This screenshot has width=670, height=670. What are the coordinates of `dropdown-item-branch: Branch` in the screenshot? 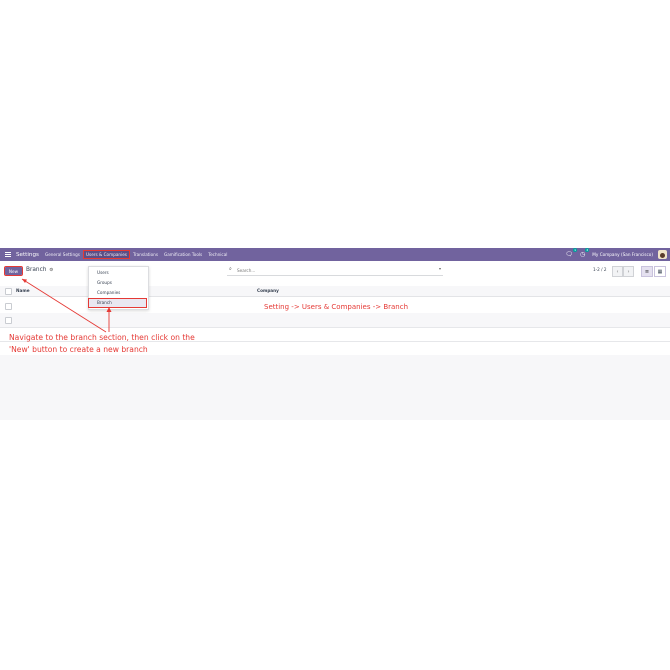 It's located at (117, 303).